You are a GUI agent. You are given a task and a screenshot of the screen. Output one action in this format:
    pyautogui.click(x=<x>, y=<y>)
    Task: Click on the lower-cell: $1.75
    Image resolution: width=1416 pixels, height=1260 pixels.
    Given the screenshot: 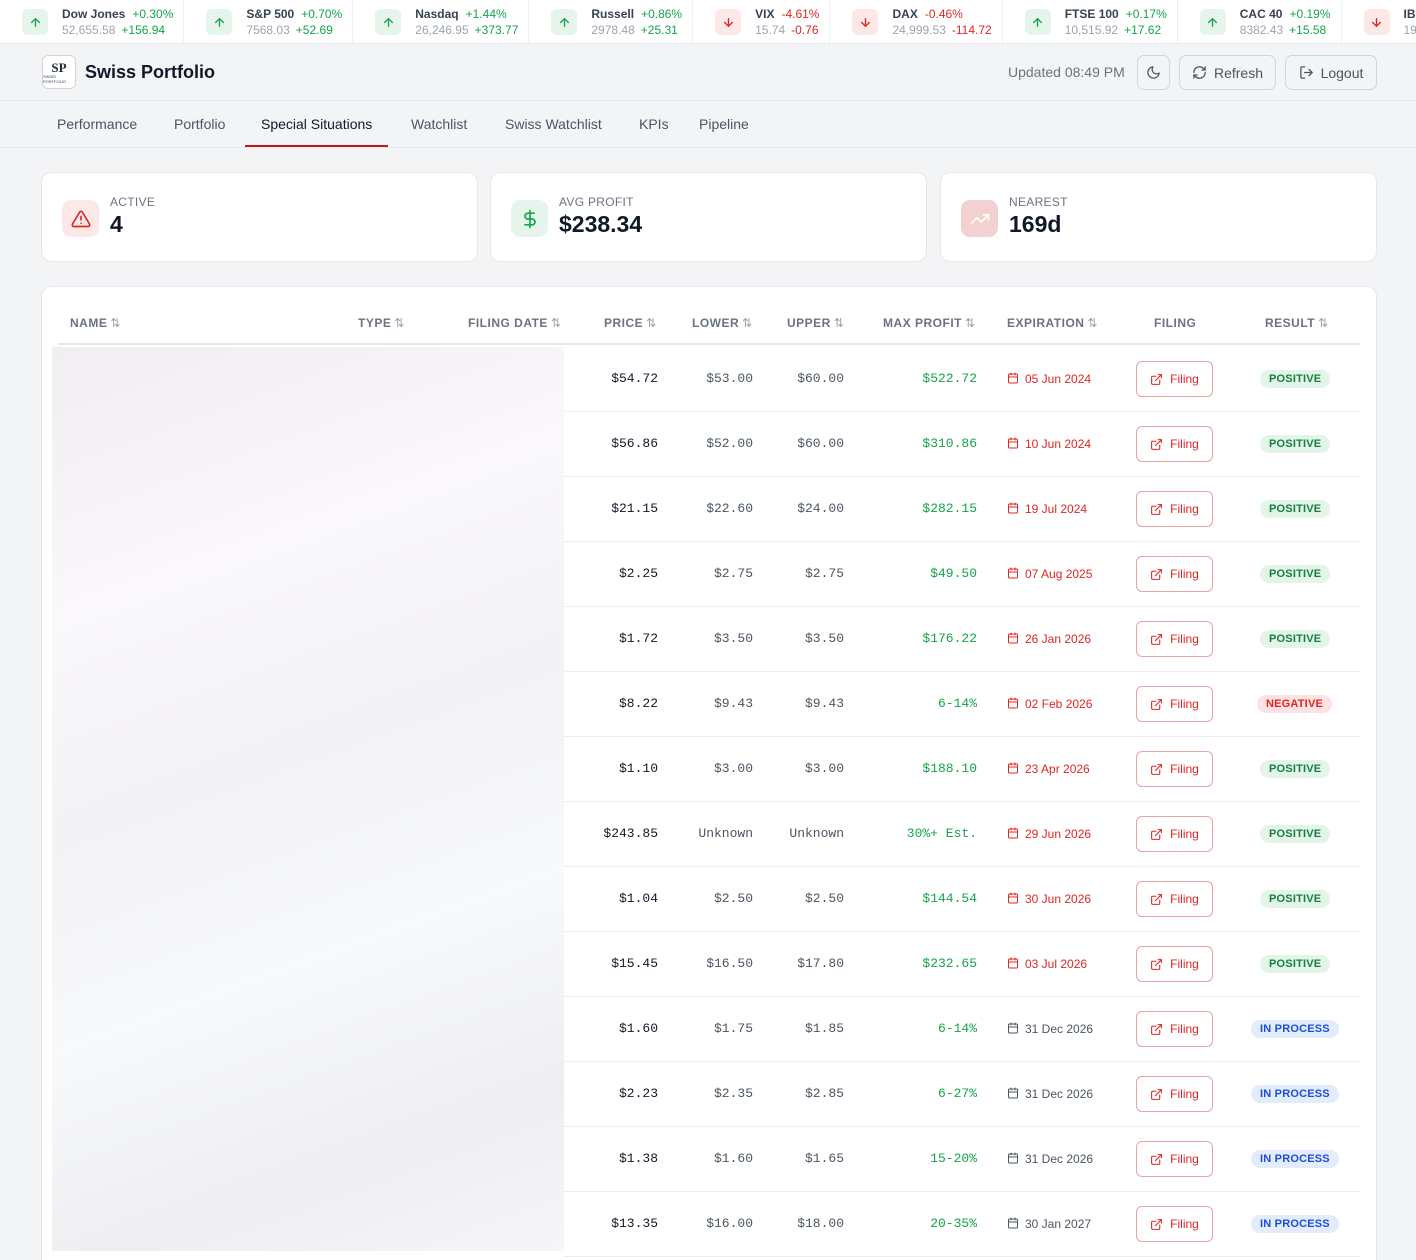 What is the action you would take?
    pyautogui.click(x=733, y=1028)
    